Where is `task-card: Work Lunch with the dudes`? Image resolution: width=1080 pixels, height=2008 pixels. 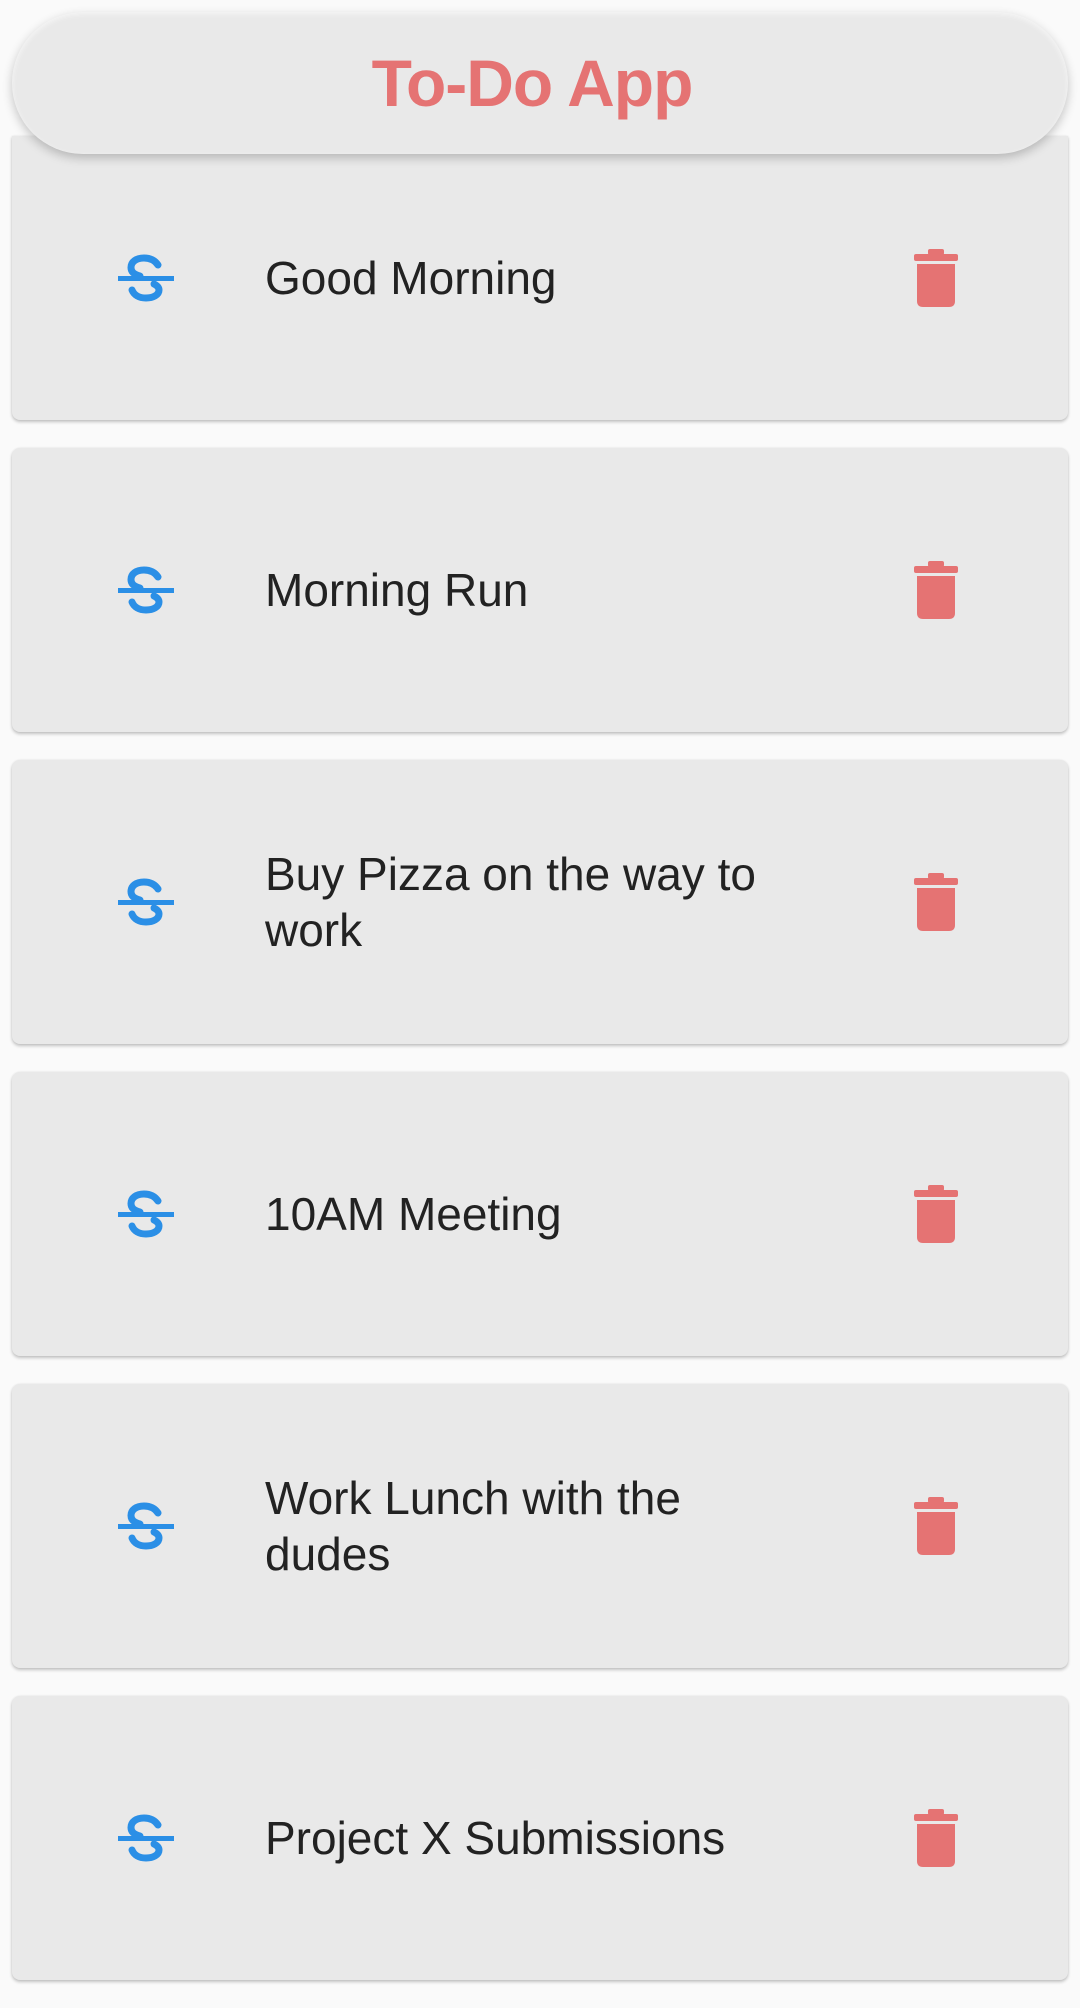 task-card: Work Lunch with the dudes is located at coordinates (540, 1526).